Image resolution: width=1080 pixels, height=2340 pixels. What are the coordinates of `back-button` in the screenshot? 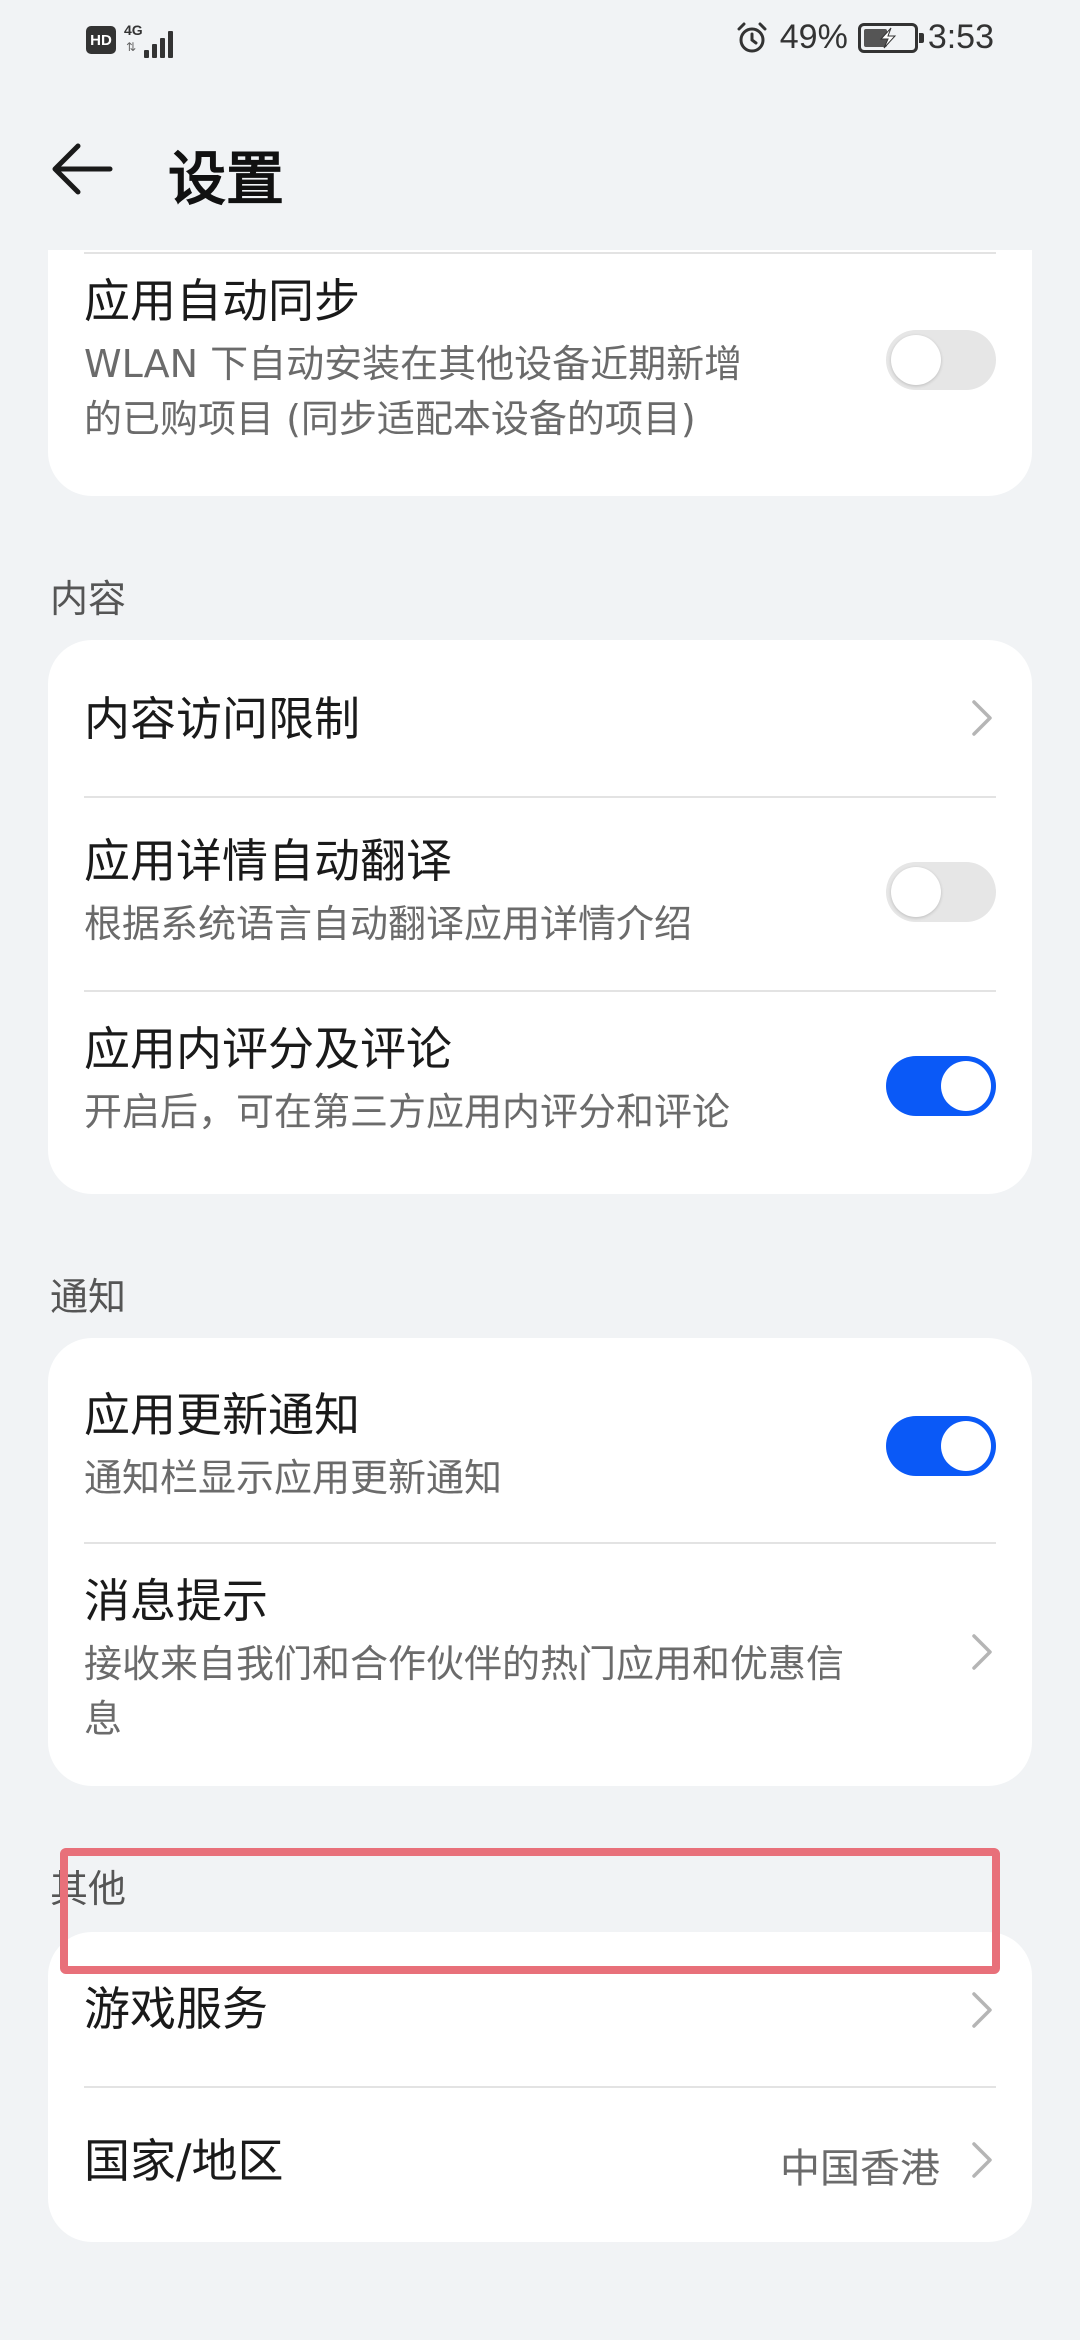 It's located at (85, 169).